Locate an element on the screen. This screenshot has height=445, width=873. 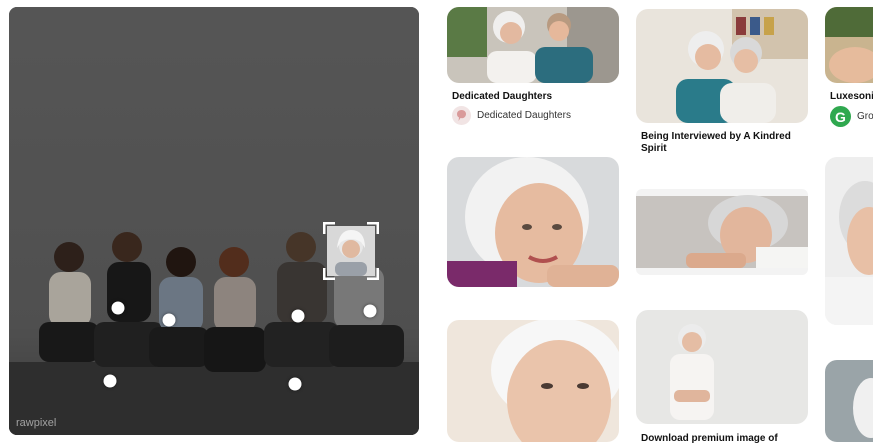
result-source: G Gro is located at coordinates (851, 116).